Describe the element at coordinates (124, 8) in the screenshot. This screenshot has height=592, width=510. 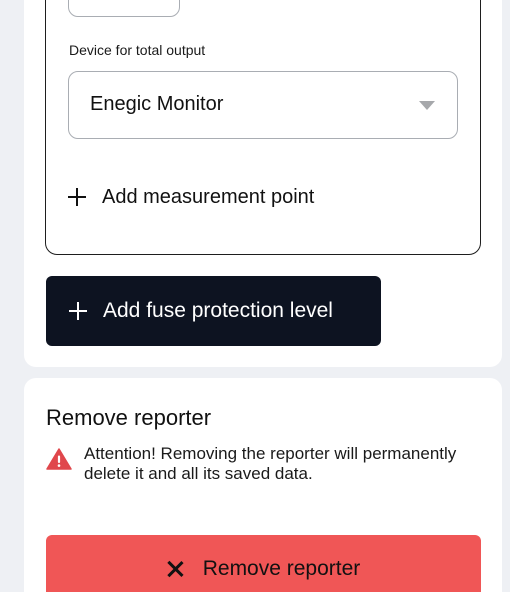
I see `numeric-input-field` at that location.